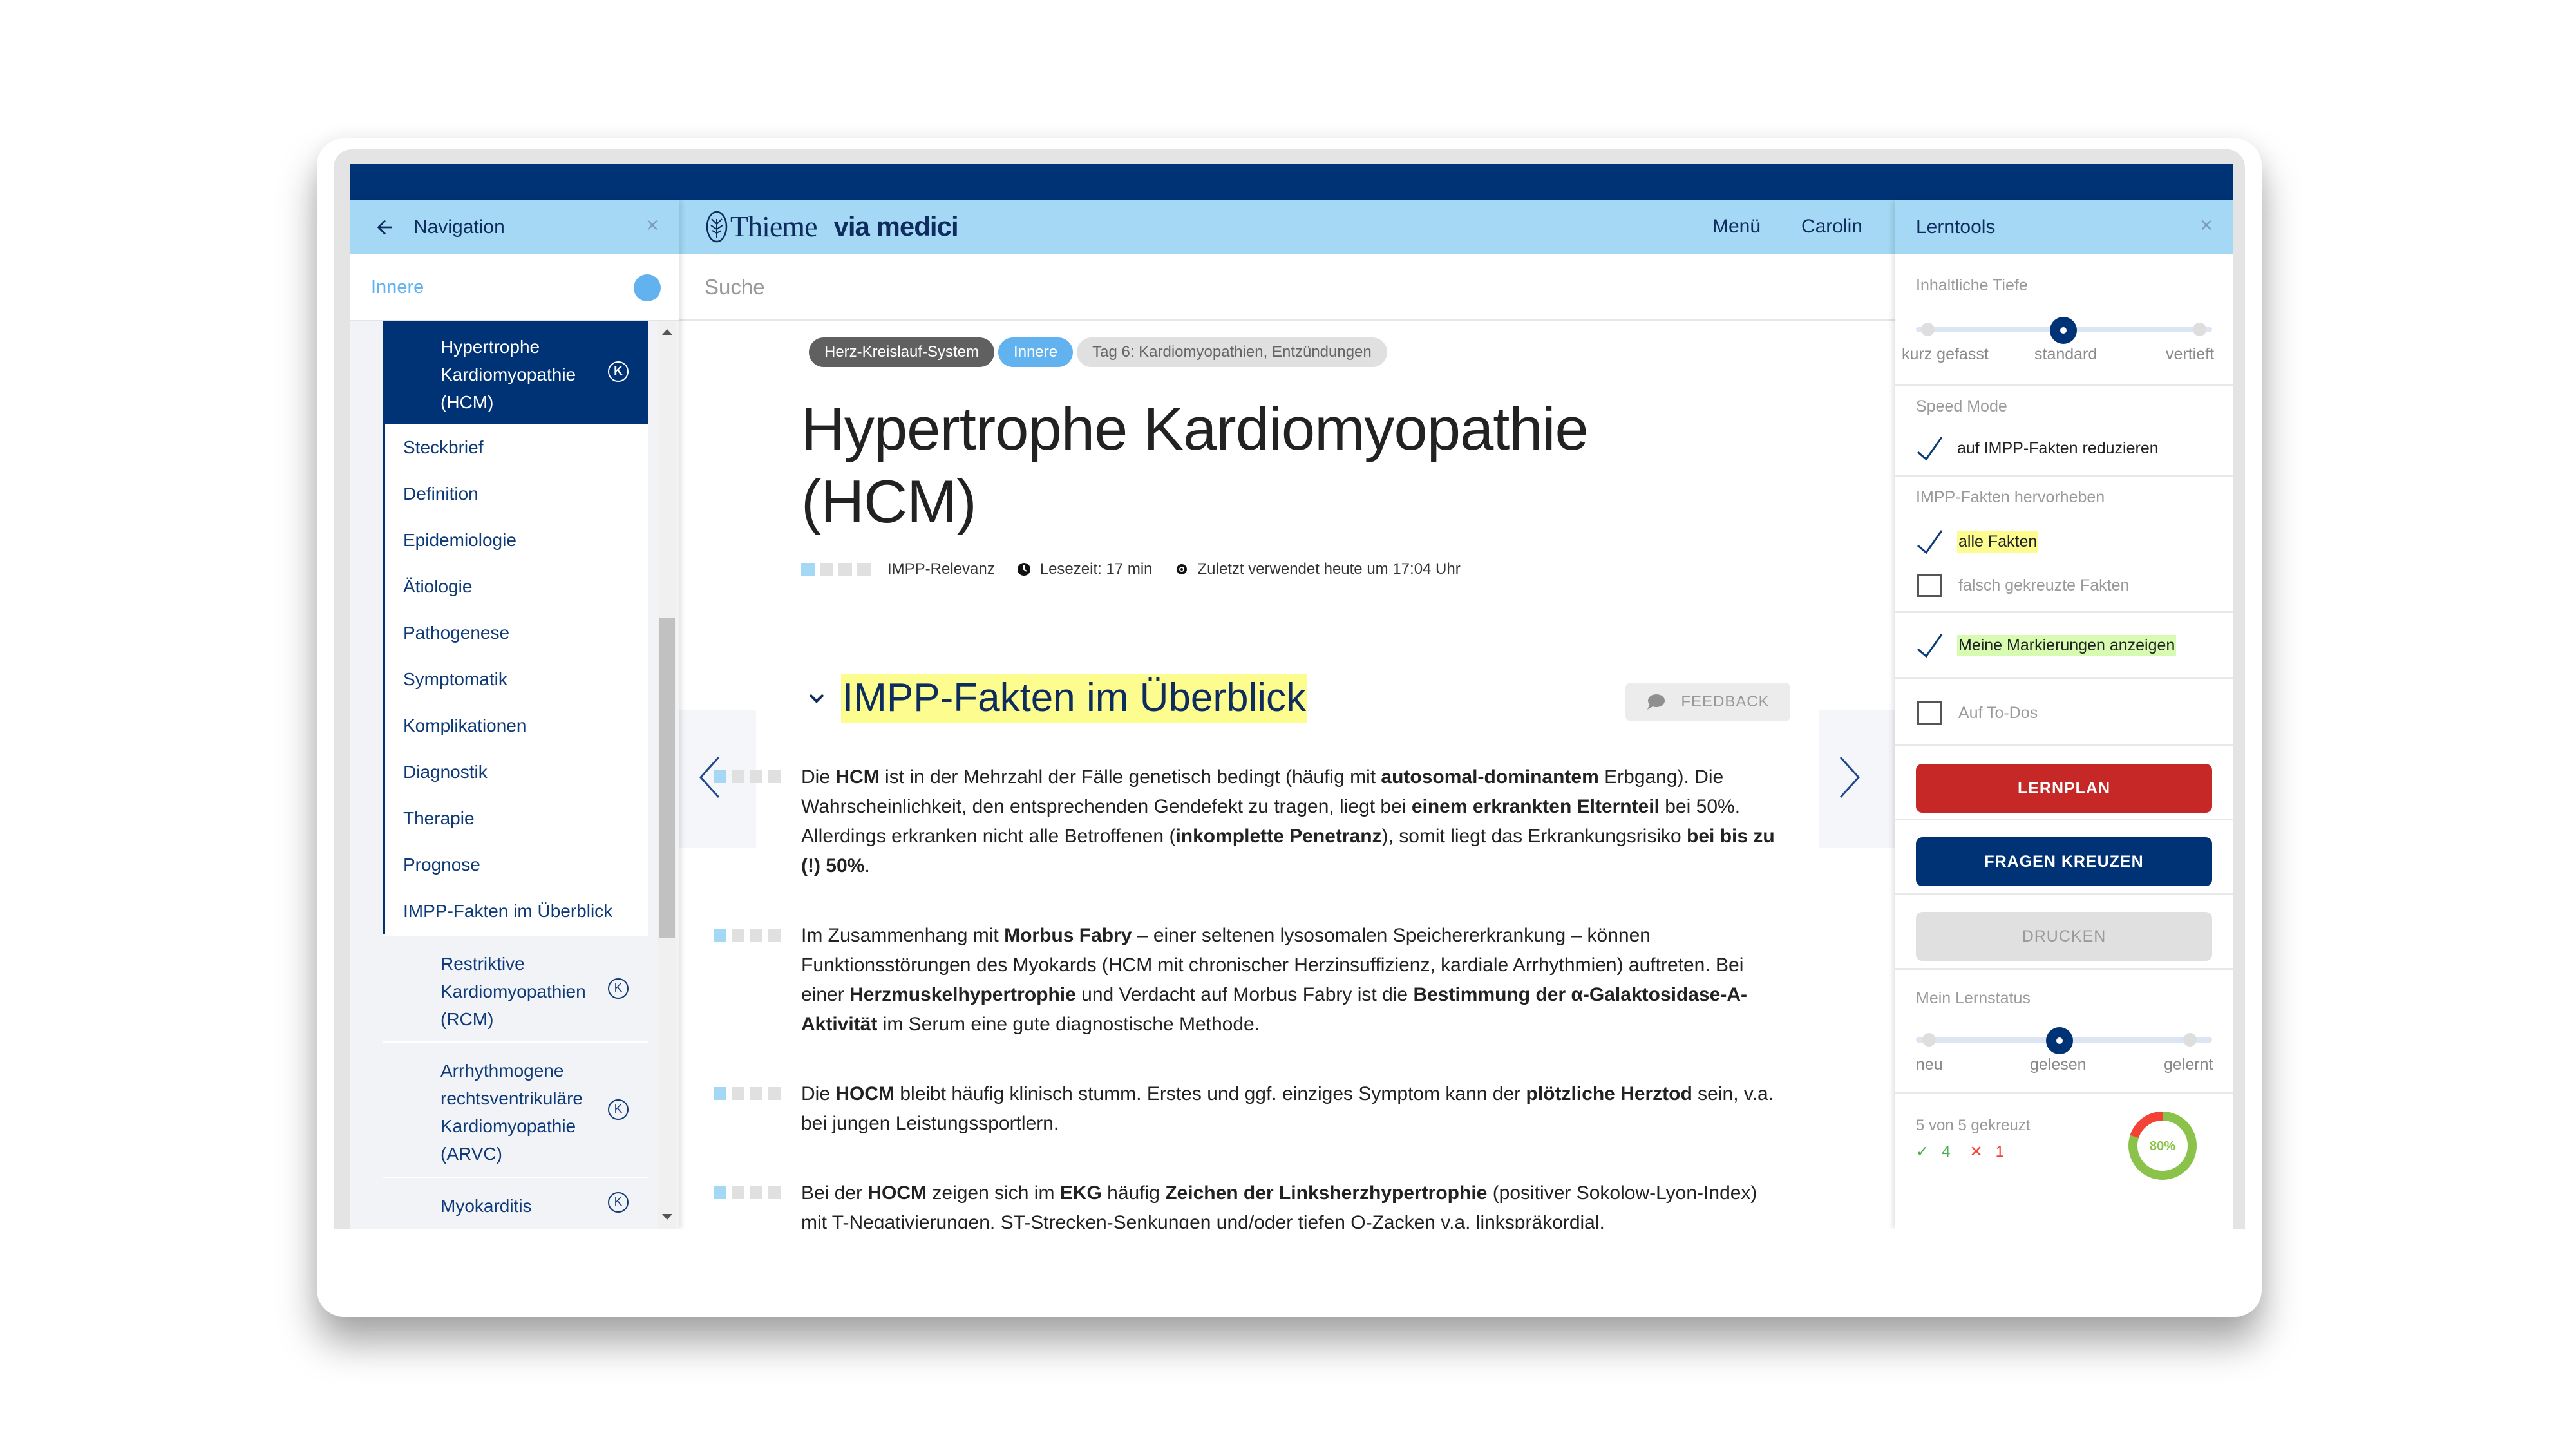 This screenshot has height=1449, width=2576. Describe the element at coordinates (515, 372) in the screenshot. I see `nav-item-active: Hypertrophe Kardiomyopathie (HCM) K` at that location.